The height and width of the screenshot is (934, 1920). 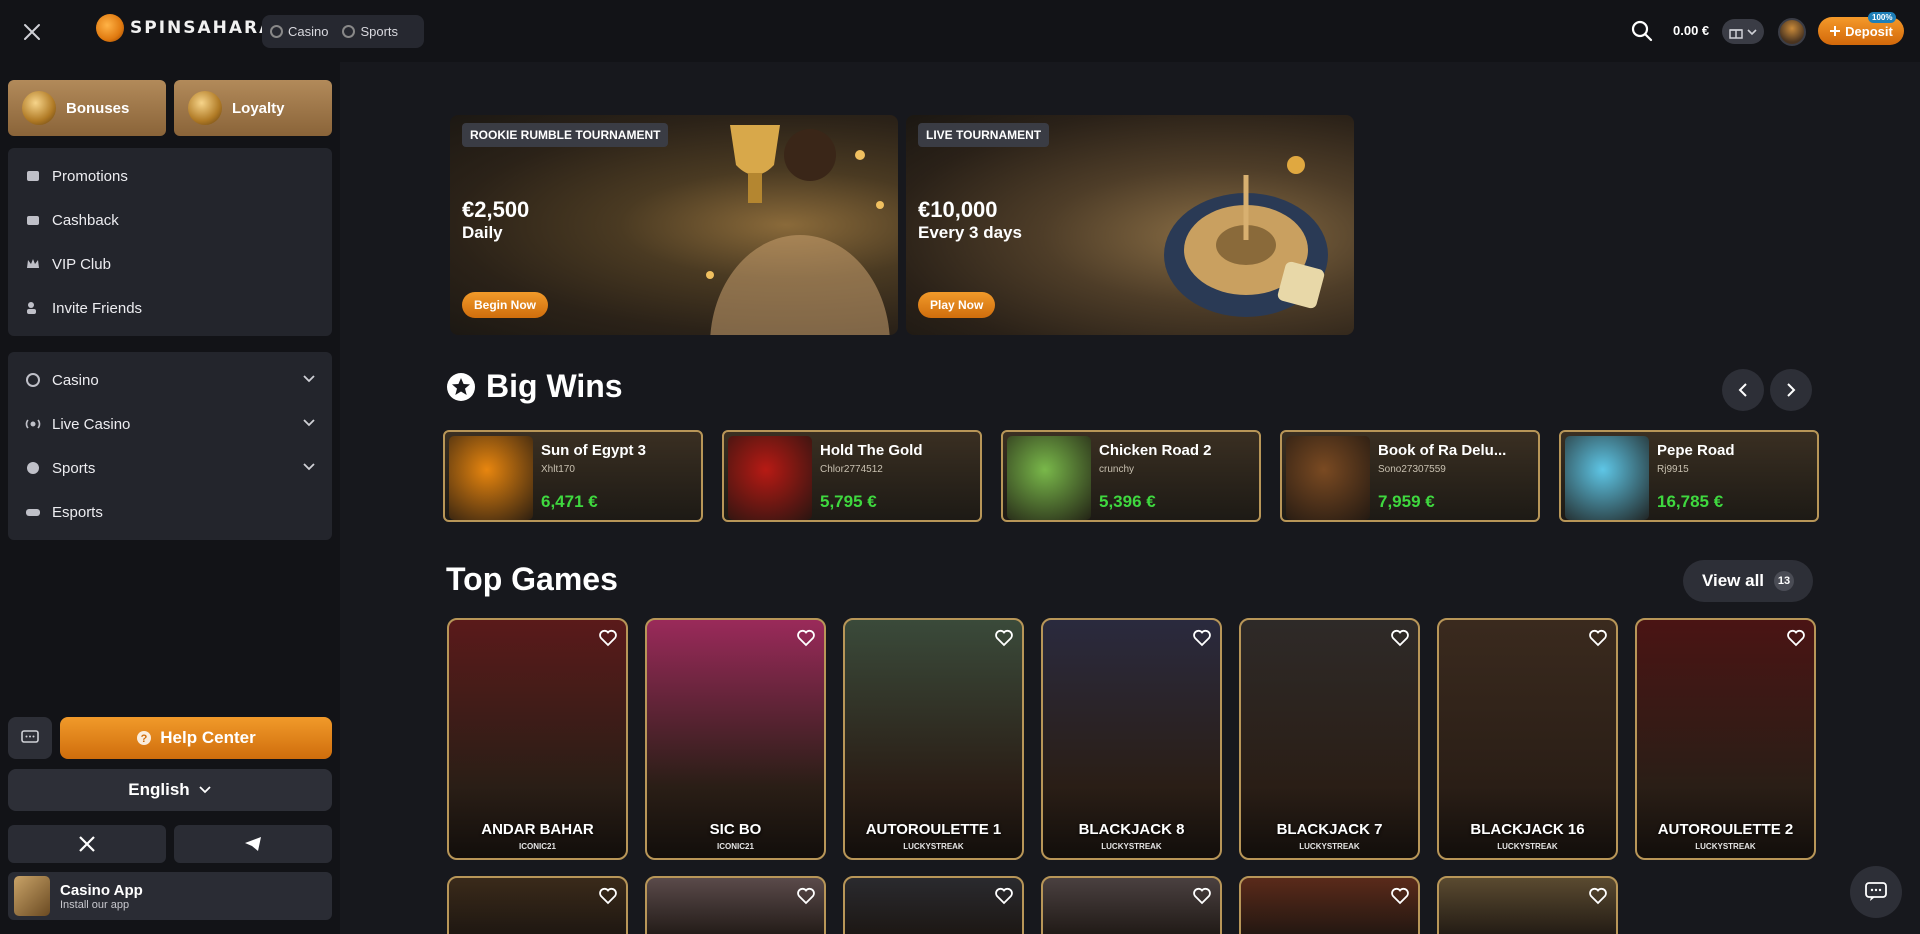 I want to click on game-card: AUTOROULETTE 1 LUCKYSTREAK, so click(x=933, y=739).